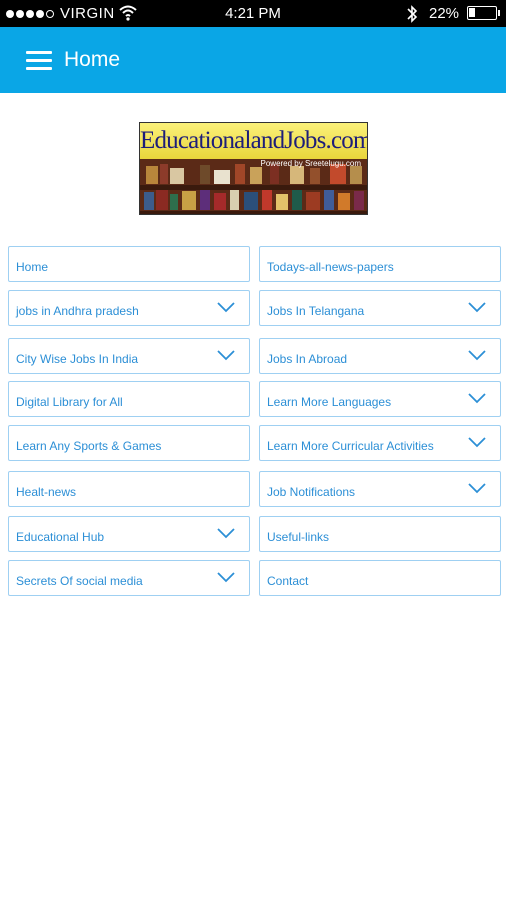  I want to click on nav-item-label: Todays-all-news-papers, so click(330, 267).